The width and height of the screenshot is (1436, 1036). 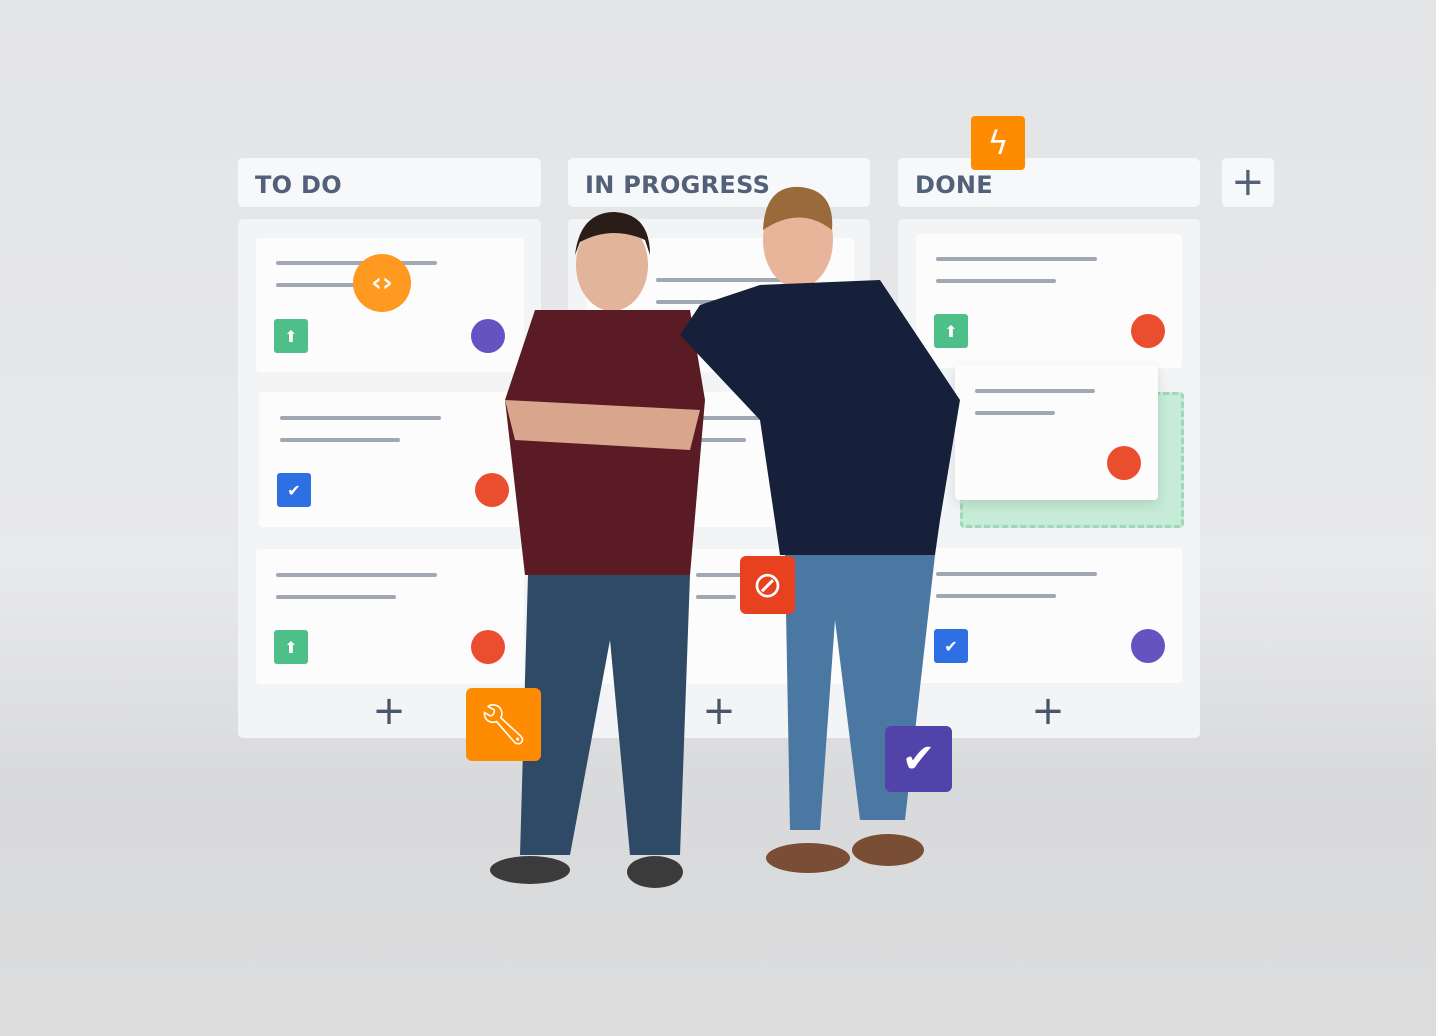 I want to click on blocked-icon: ⊘, so click(x=767, y=585).